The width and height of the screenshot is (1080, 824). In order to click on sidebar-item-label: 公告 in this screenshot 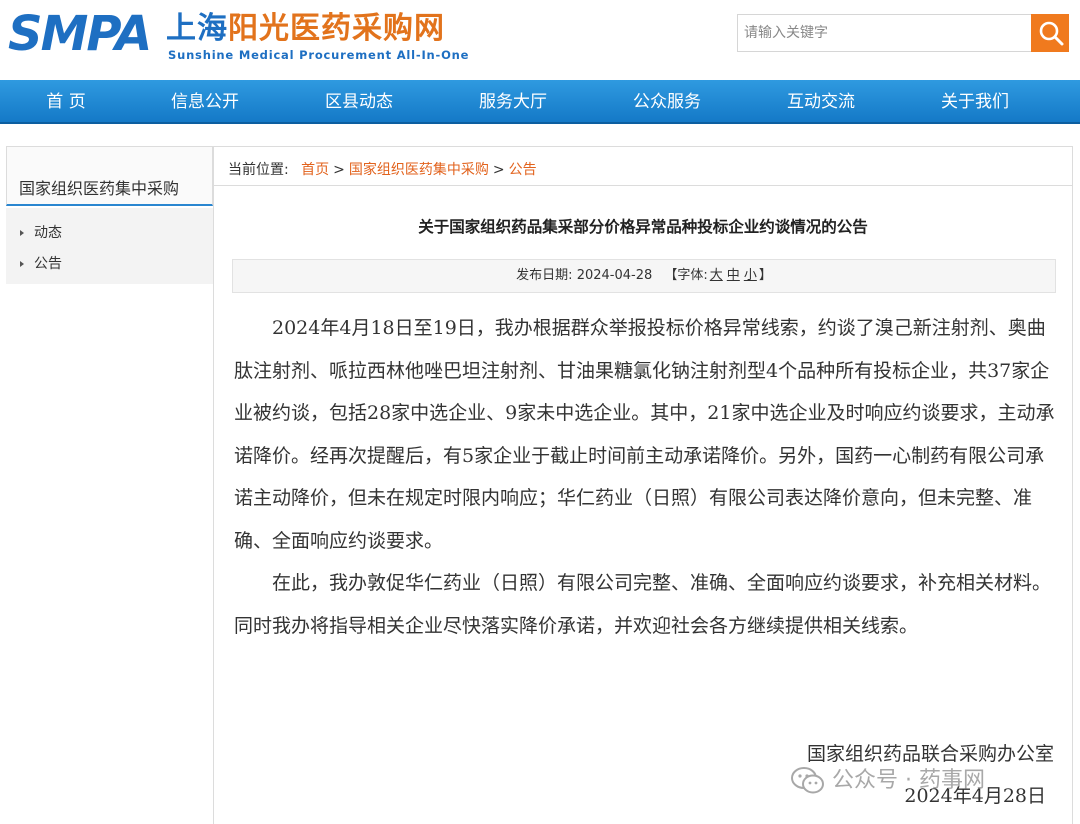, I will do `click(48, 264)`.